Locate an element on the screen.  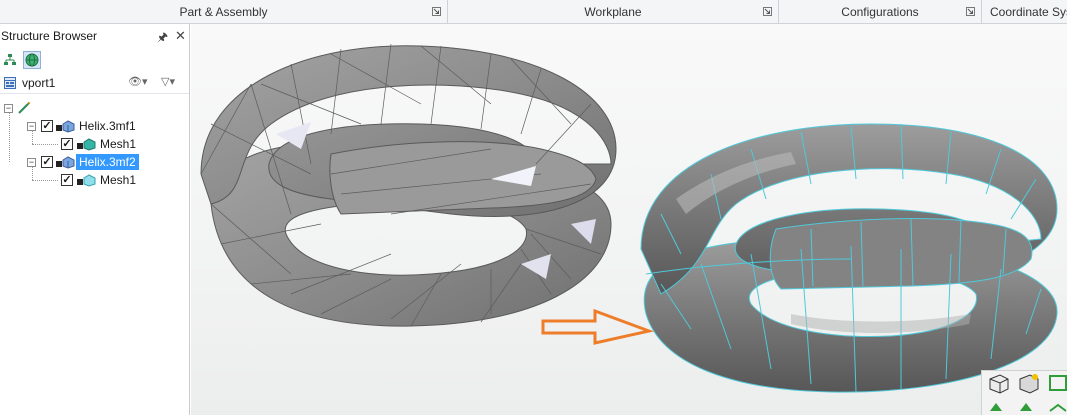
close-icon: ✕ is located at coordinates (180, 36).